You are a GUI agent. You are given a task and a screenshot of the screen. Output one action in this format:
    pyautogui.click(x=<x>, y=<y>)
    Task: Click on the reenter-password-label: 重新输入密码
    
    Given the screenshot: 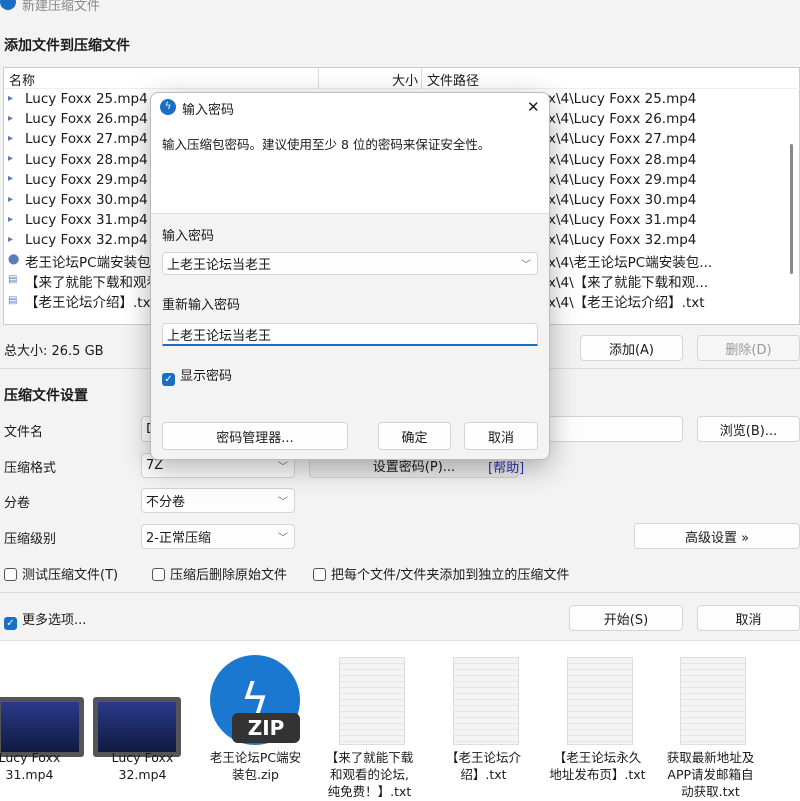 What is the action you would take?
    pyautogui.click(x=201, y=305)
    